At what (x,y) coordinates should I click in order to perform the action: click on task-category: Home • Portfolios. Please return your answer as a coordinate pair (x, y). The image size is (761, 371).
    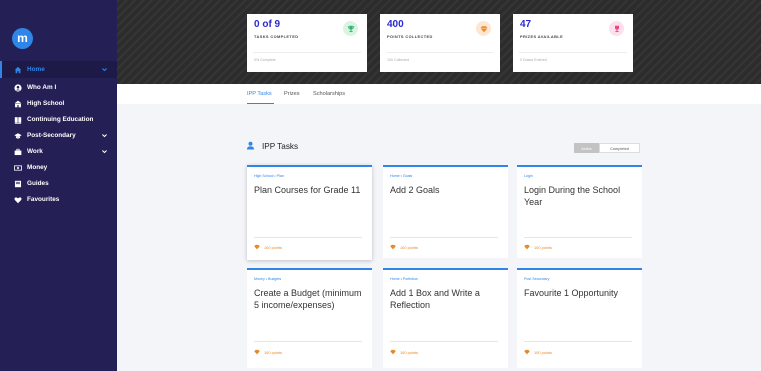
    Looking at the image, I should click on (404, 279).